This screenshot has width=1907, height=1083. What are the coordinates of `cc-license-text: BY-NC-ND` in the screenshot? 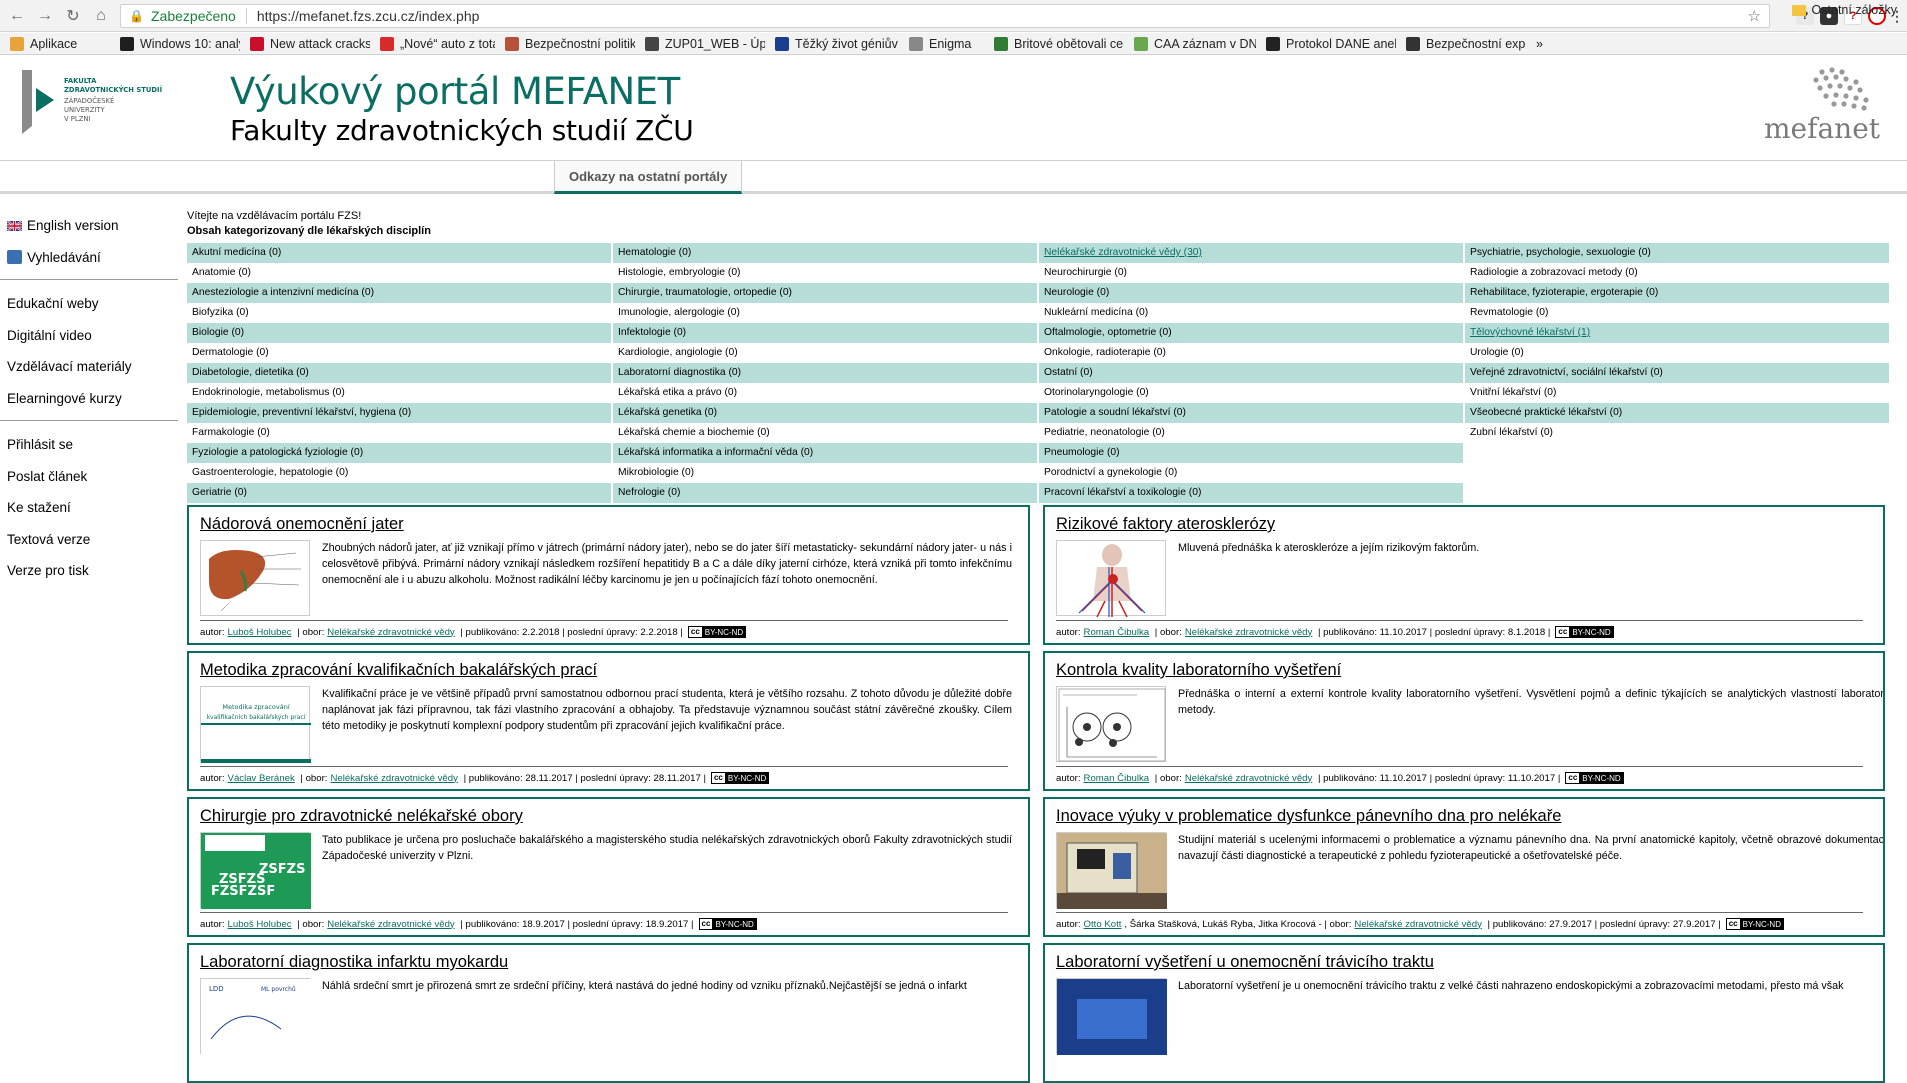 It's located at (1591, 632).